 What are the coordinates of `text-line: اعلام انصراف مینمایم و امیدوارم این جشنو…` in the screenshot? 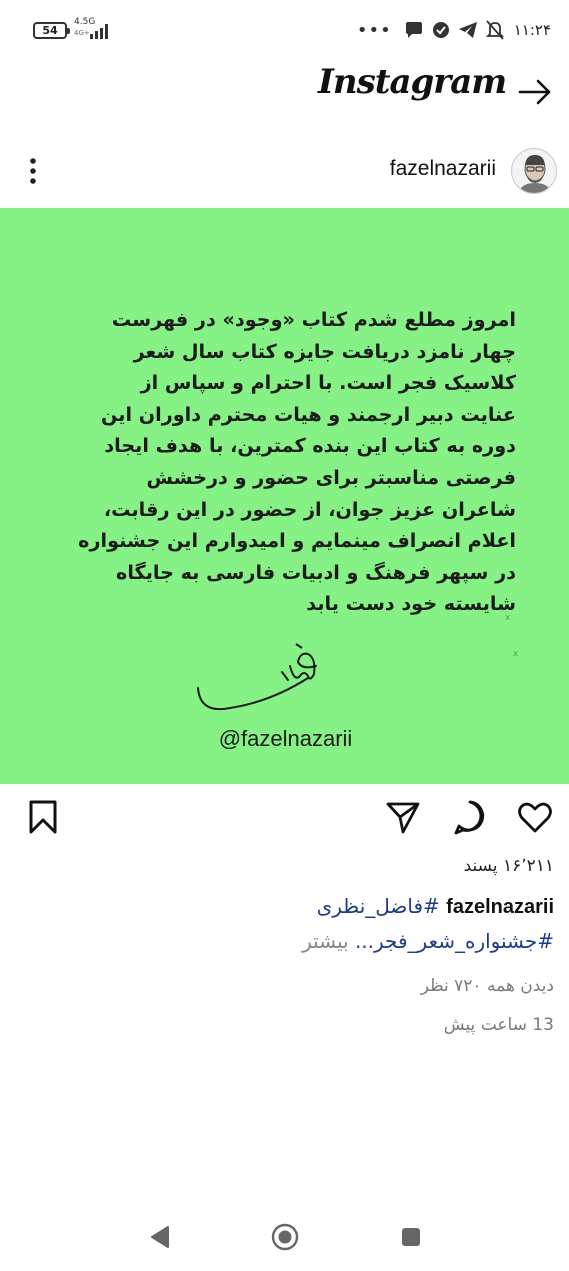 It's located at (297, 541).